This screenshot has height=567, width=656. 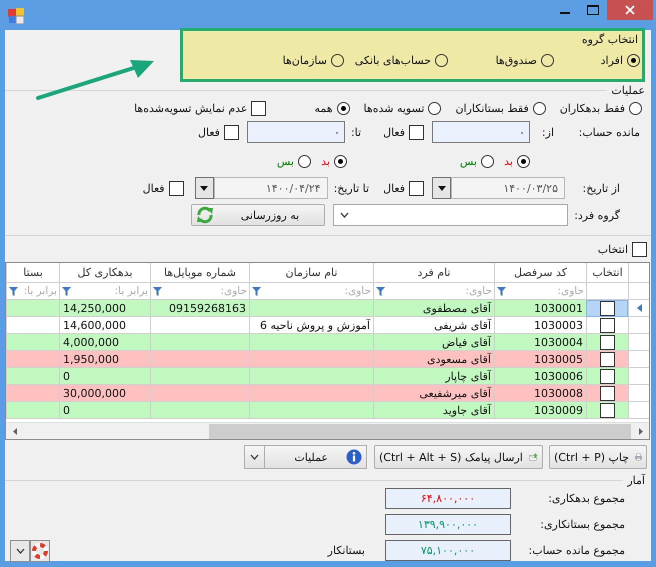 I want to click on row-header, so click(x=638, y=308).